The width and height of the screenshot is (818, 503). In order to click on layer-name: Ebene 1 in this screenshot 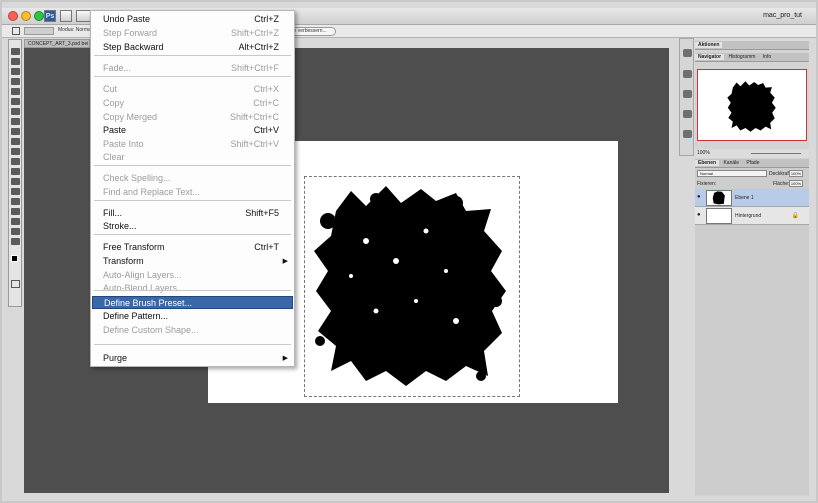, I will do `click(744, 198)`.